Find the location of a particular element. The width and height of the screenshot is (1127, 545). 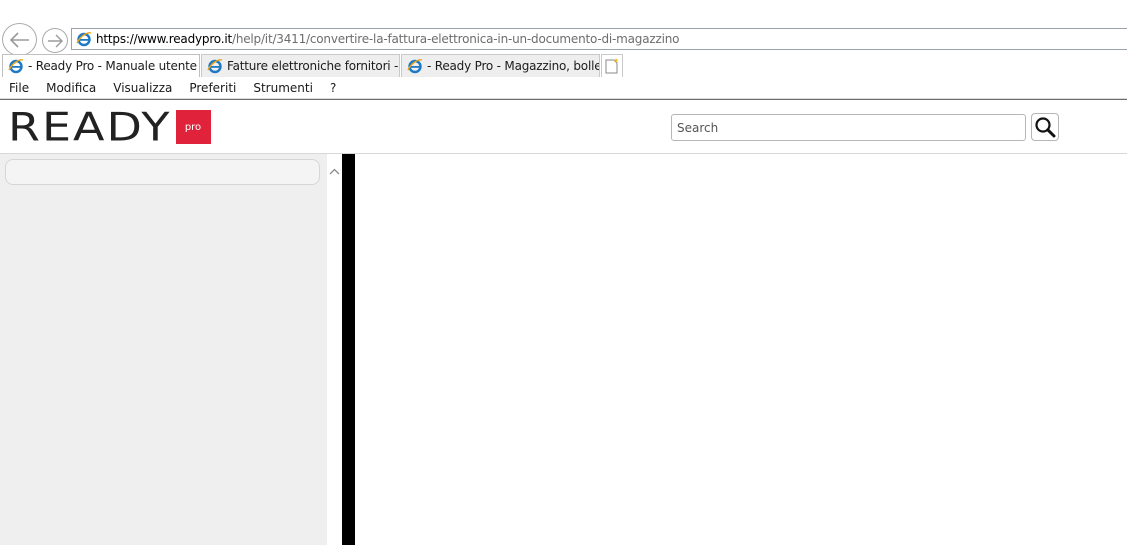

menu-visualizza: Visualizza is located at coordinates (142, 88).